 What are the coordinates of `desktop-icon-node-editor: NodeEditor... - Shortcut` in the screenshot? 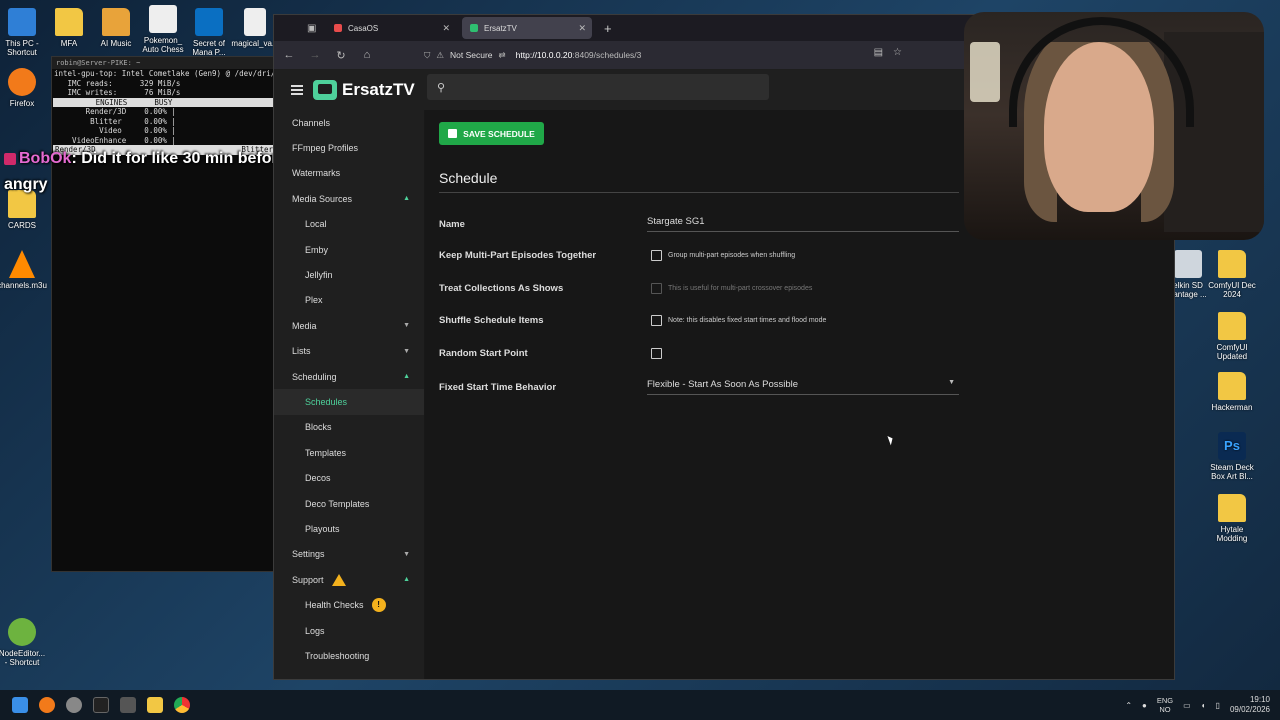 It's located at (23, 642).